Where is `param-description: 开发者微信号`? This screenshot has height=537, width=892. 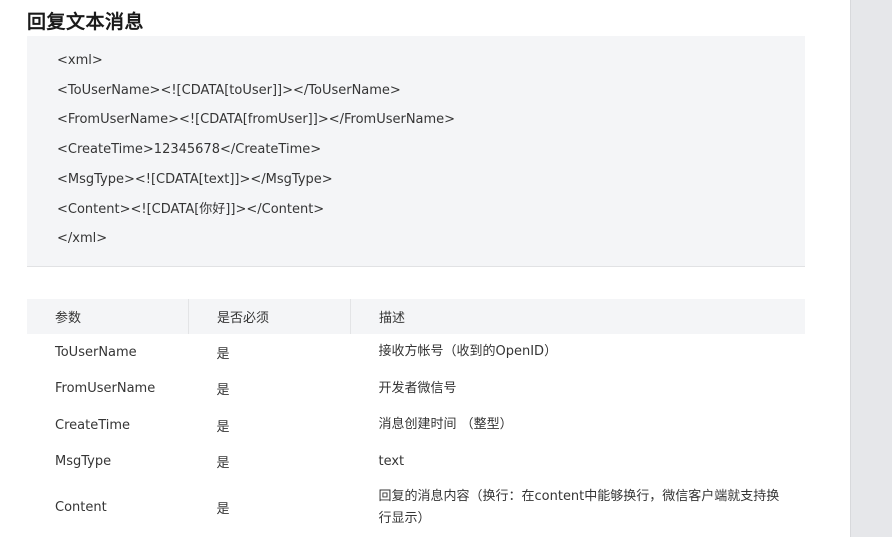 param-description: 开发者微信号 is located at coordinates (417, 388).